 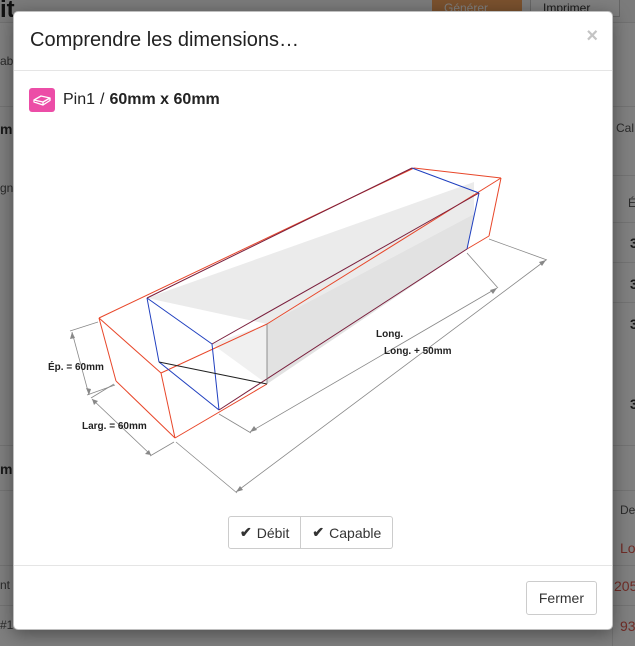 I want to click on modal-header: Comprendre les dimensions… ×, so click(x=313, y=41).